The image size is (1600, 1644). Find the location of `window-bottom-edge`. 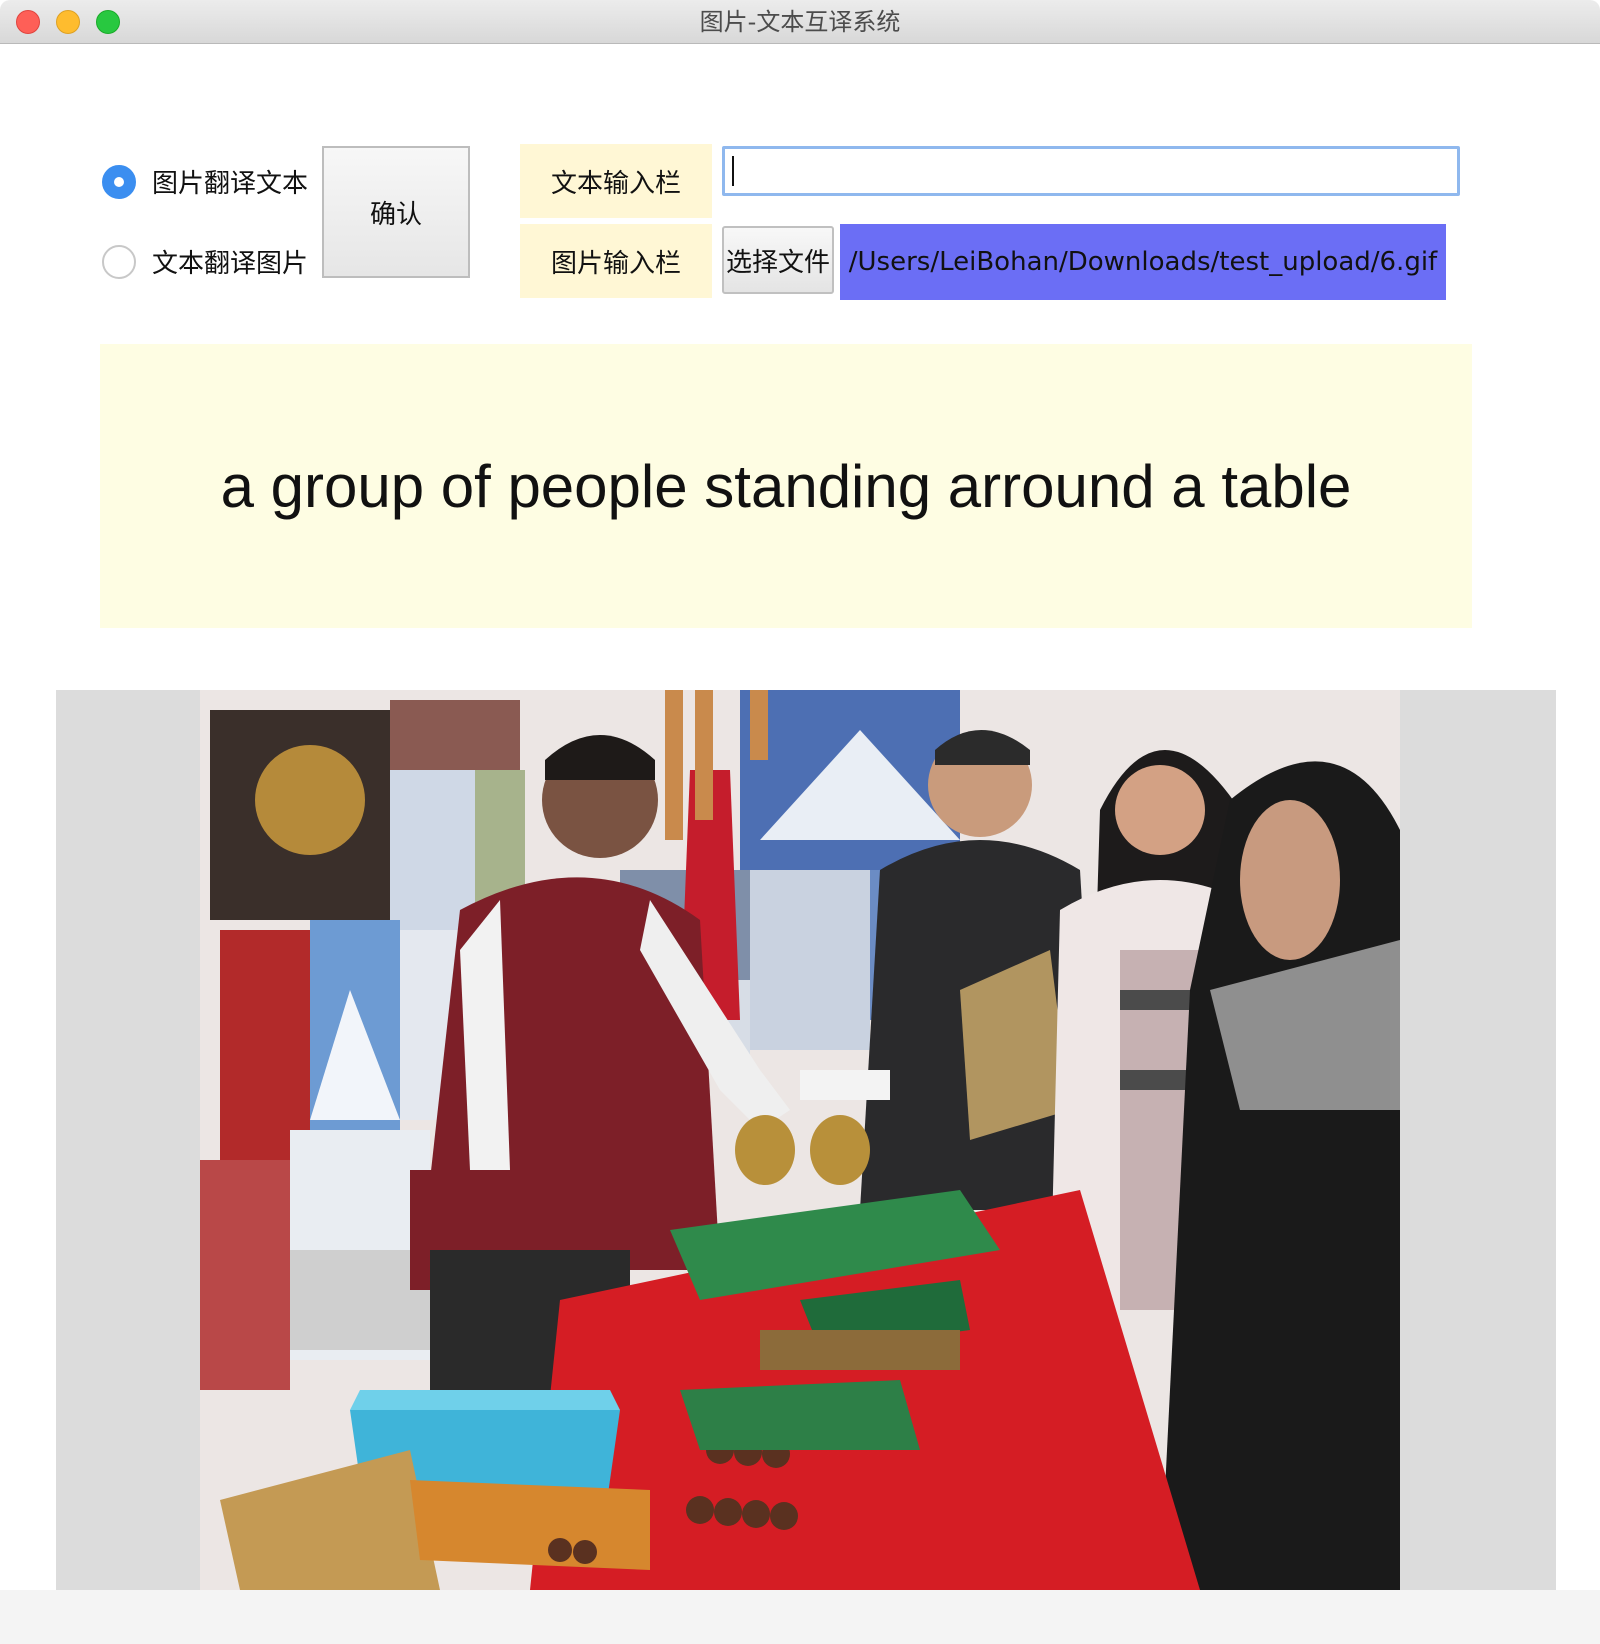

window-bottom-edge is located at coordinates (800, 1617).